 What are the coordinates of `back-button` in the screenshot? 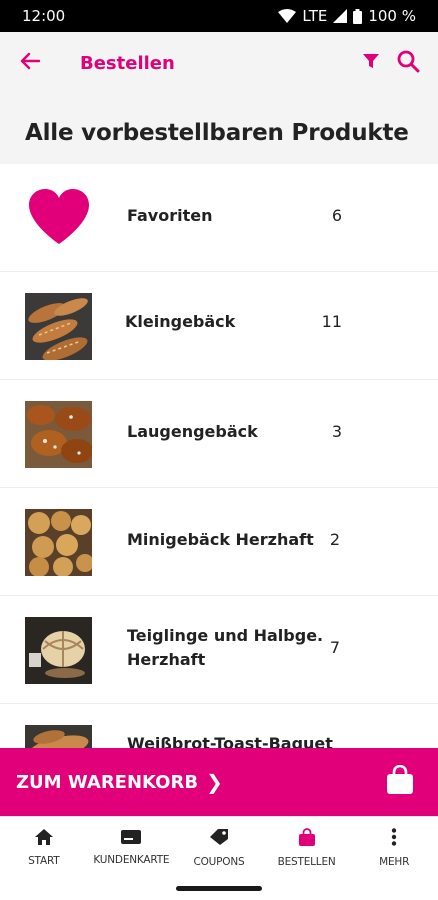 It's located at (30, 63).